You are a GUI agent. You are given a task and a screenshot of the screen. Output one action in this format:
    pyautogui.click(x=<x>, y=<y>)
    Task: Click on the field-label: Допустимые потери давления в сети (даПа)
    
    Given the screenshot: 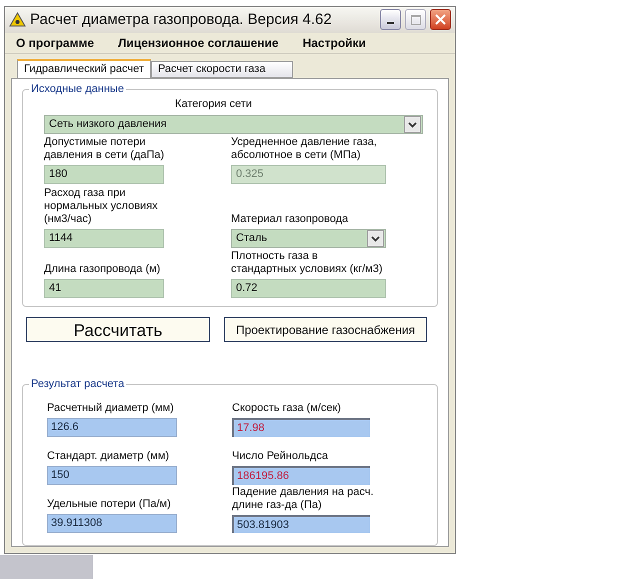 What is the action you would take?
    pyautogui.click(x=105, y=149)
    